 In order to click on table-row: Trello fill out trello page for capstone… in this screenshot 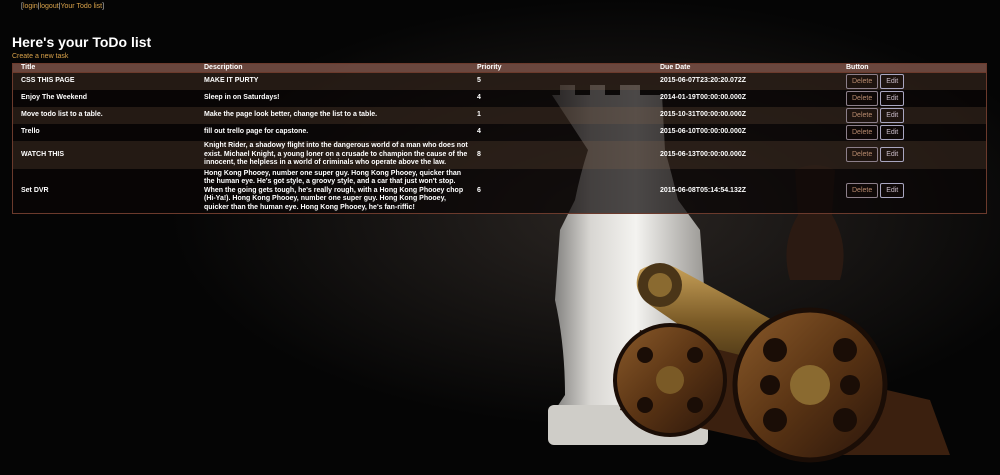, I will do `click(499, 132)`.